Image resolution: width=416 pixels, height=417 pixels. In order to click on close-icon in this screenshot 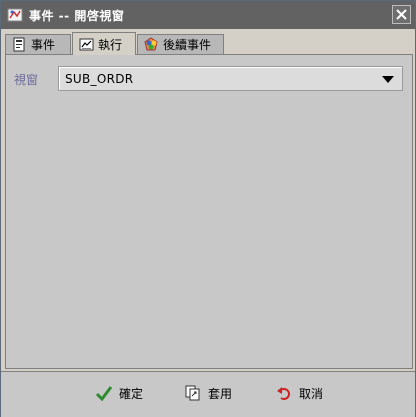, I will do `click(401, 14)`.